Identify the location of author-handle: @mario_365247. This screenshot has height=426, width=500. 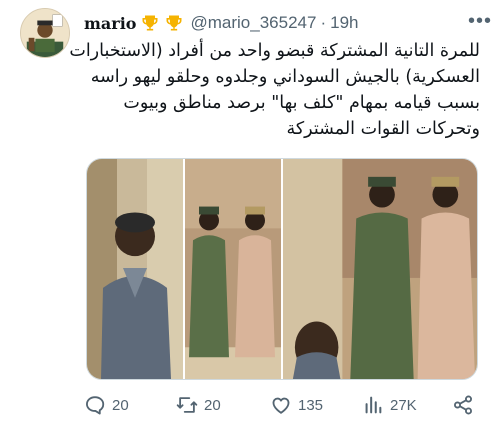
(253, 23).